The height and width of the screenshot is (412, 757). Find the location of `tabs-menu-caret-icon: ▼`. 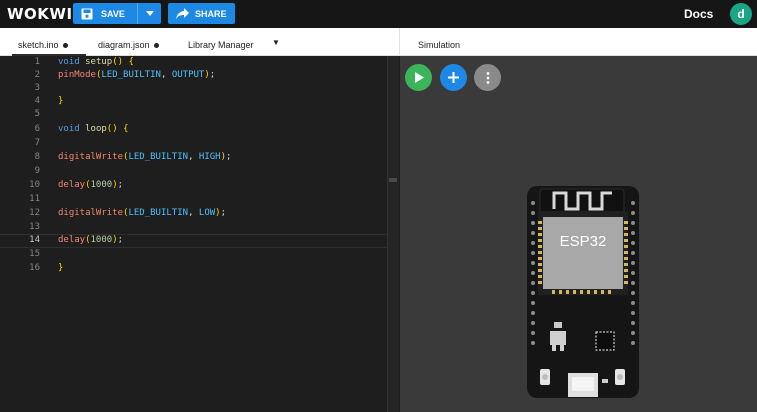

tabs-menu-caret-icon: ▼ is located at coordinates (276, 42).